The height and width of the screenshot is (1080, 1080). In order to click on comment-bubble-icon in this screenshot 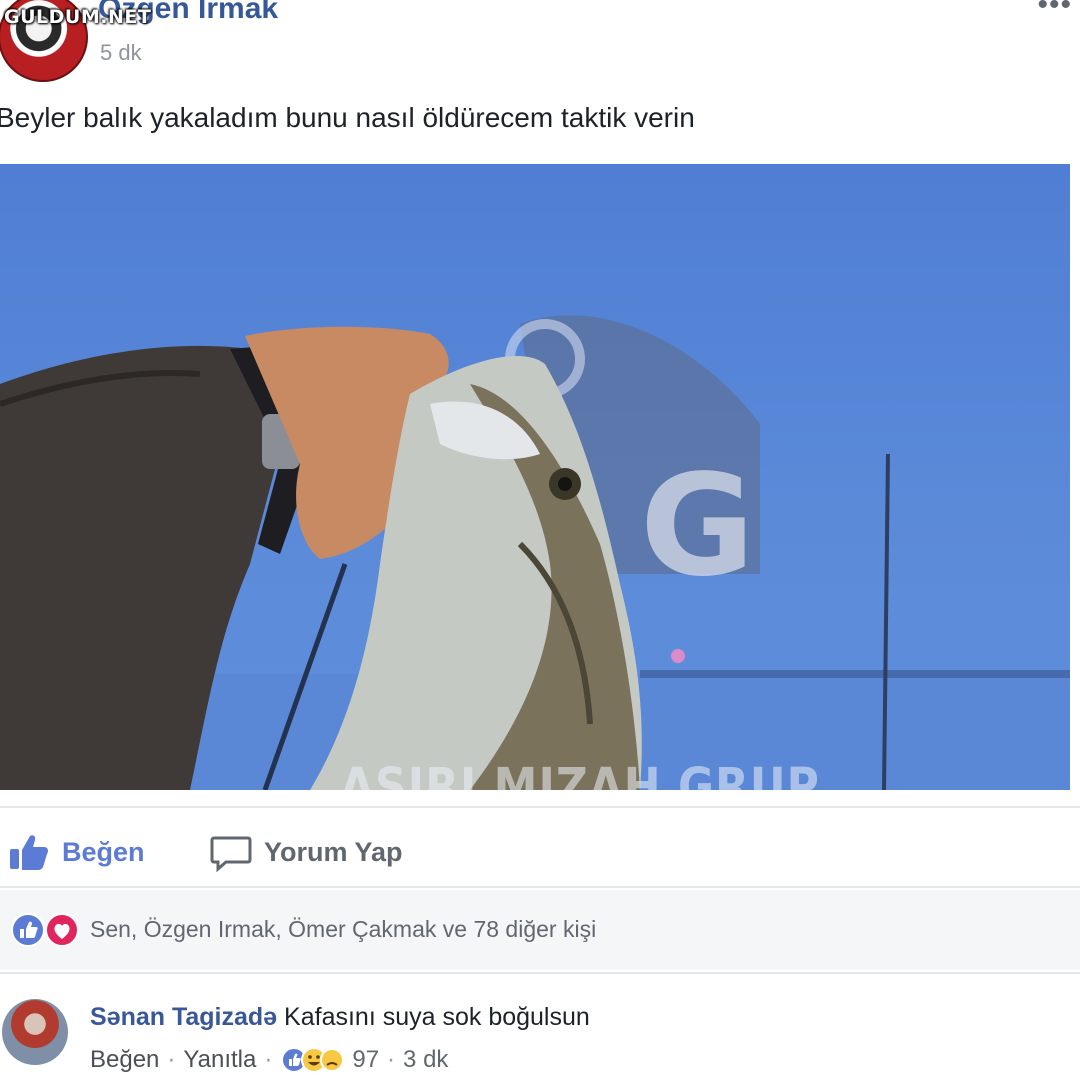, I will do `click(231, 854)`.